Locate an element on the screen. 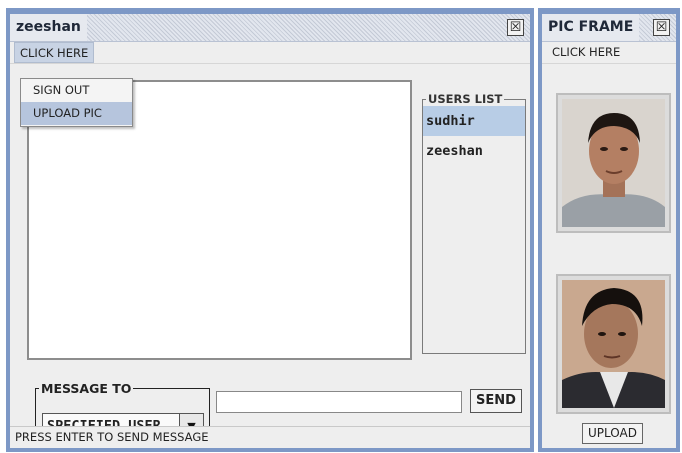 The width and height of the screenshot is (682, 453). message-input is located at coordinates (339, 402).